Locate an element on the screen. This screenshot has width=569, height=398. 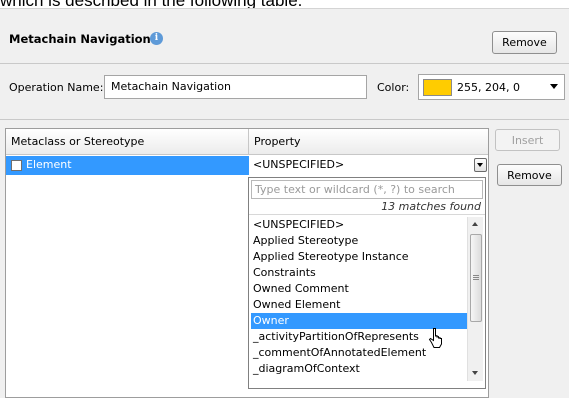
operation-name-label: Operation Name: is located at coordinates (56, 87).